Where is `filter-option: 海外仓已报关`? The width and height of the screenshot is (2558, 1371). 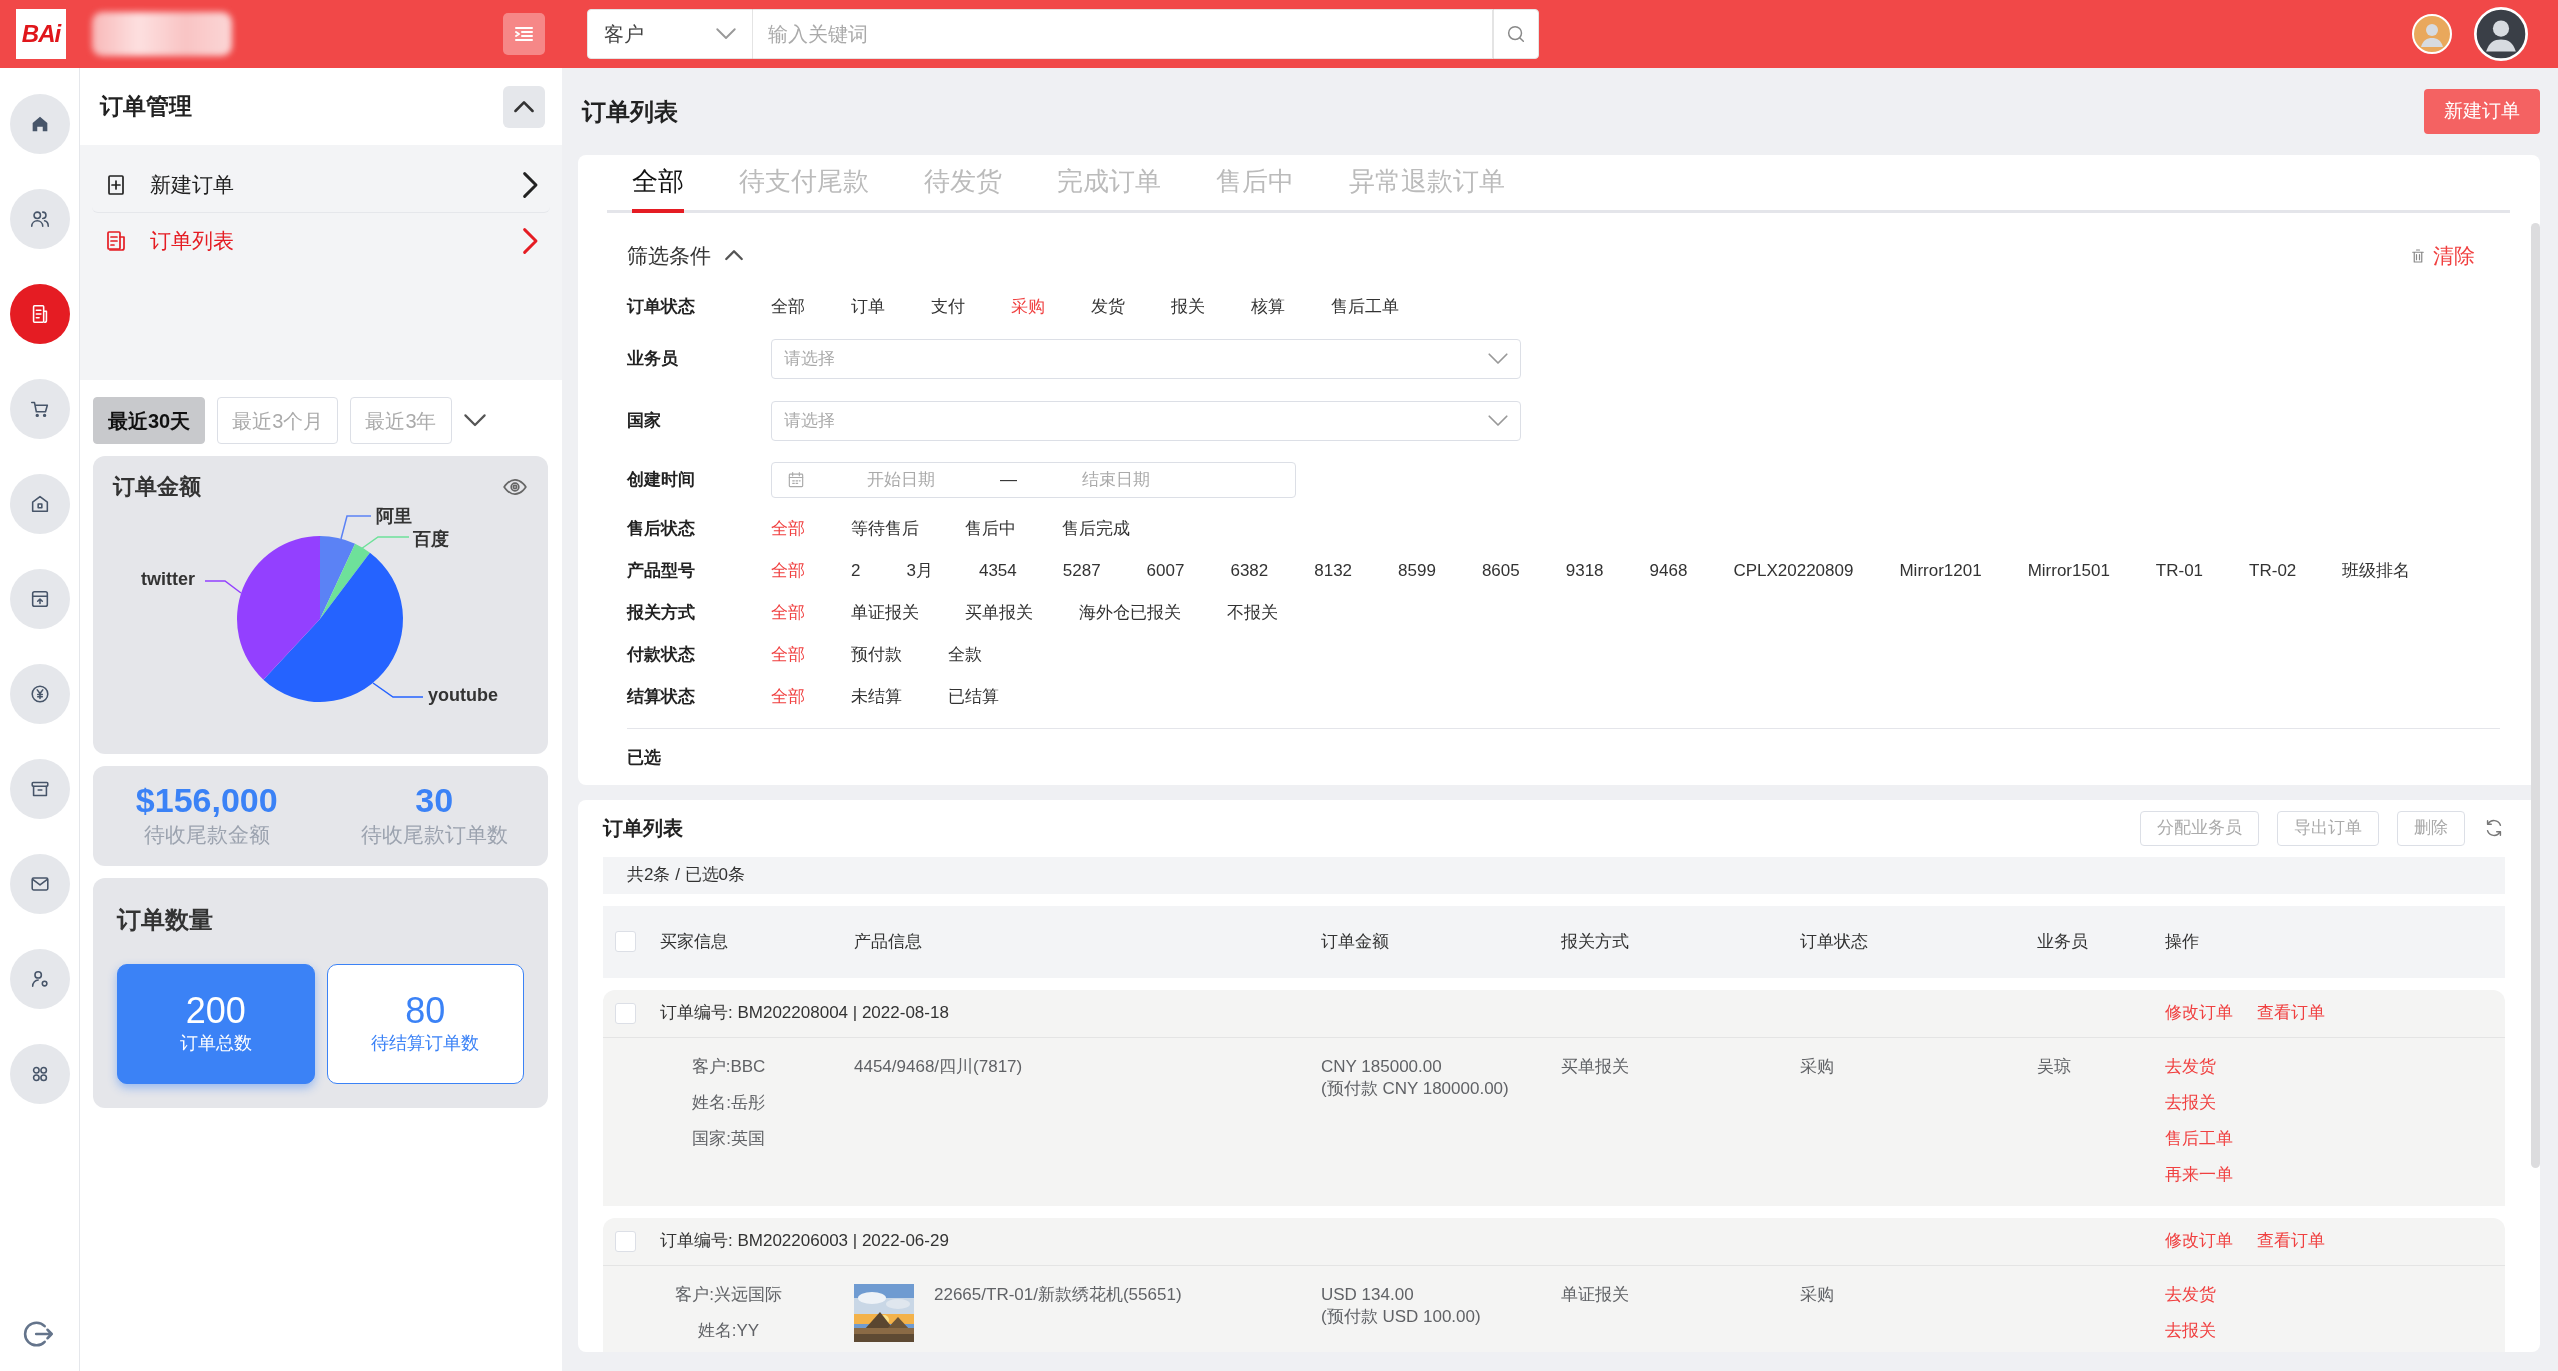
filter-option: 海外仓已报关 is located at coordinates (1130, 613).